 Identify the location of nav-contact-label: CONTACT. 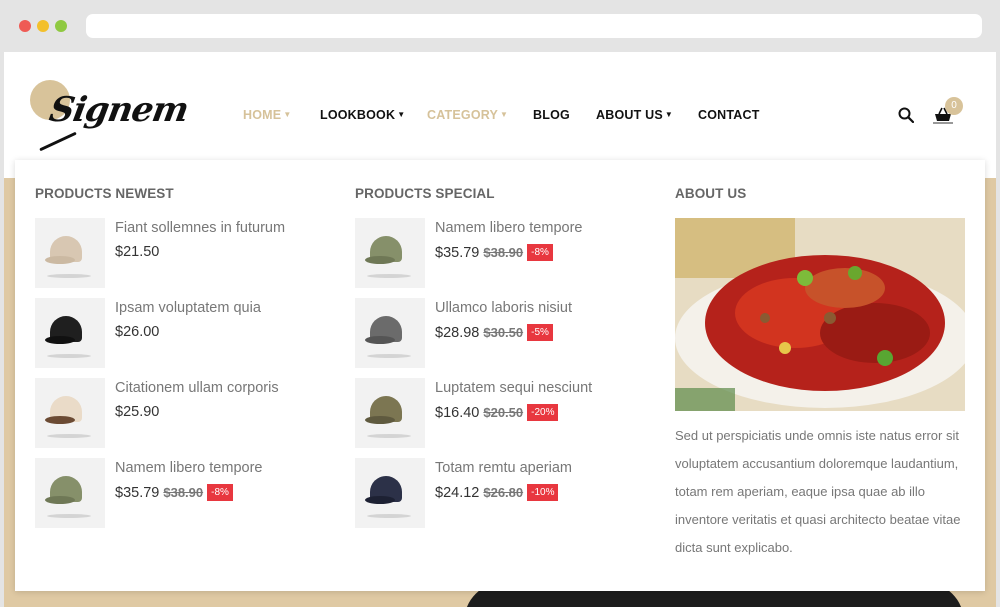
(729, 115).